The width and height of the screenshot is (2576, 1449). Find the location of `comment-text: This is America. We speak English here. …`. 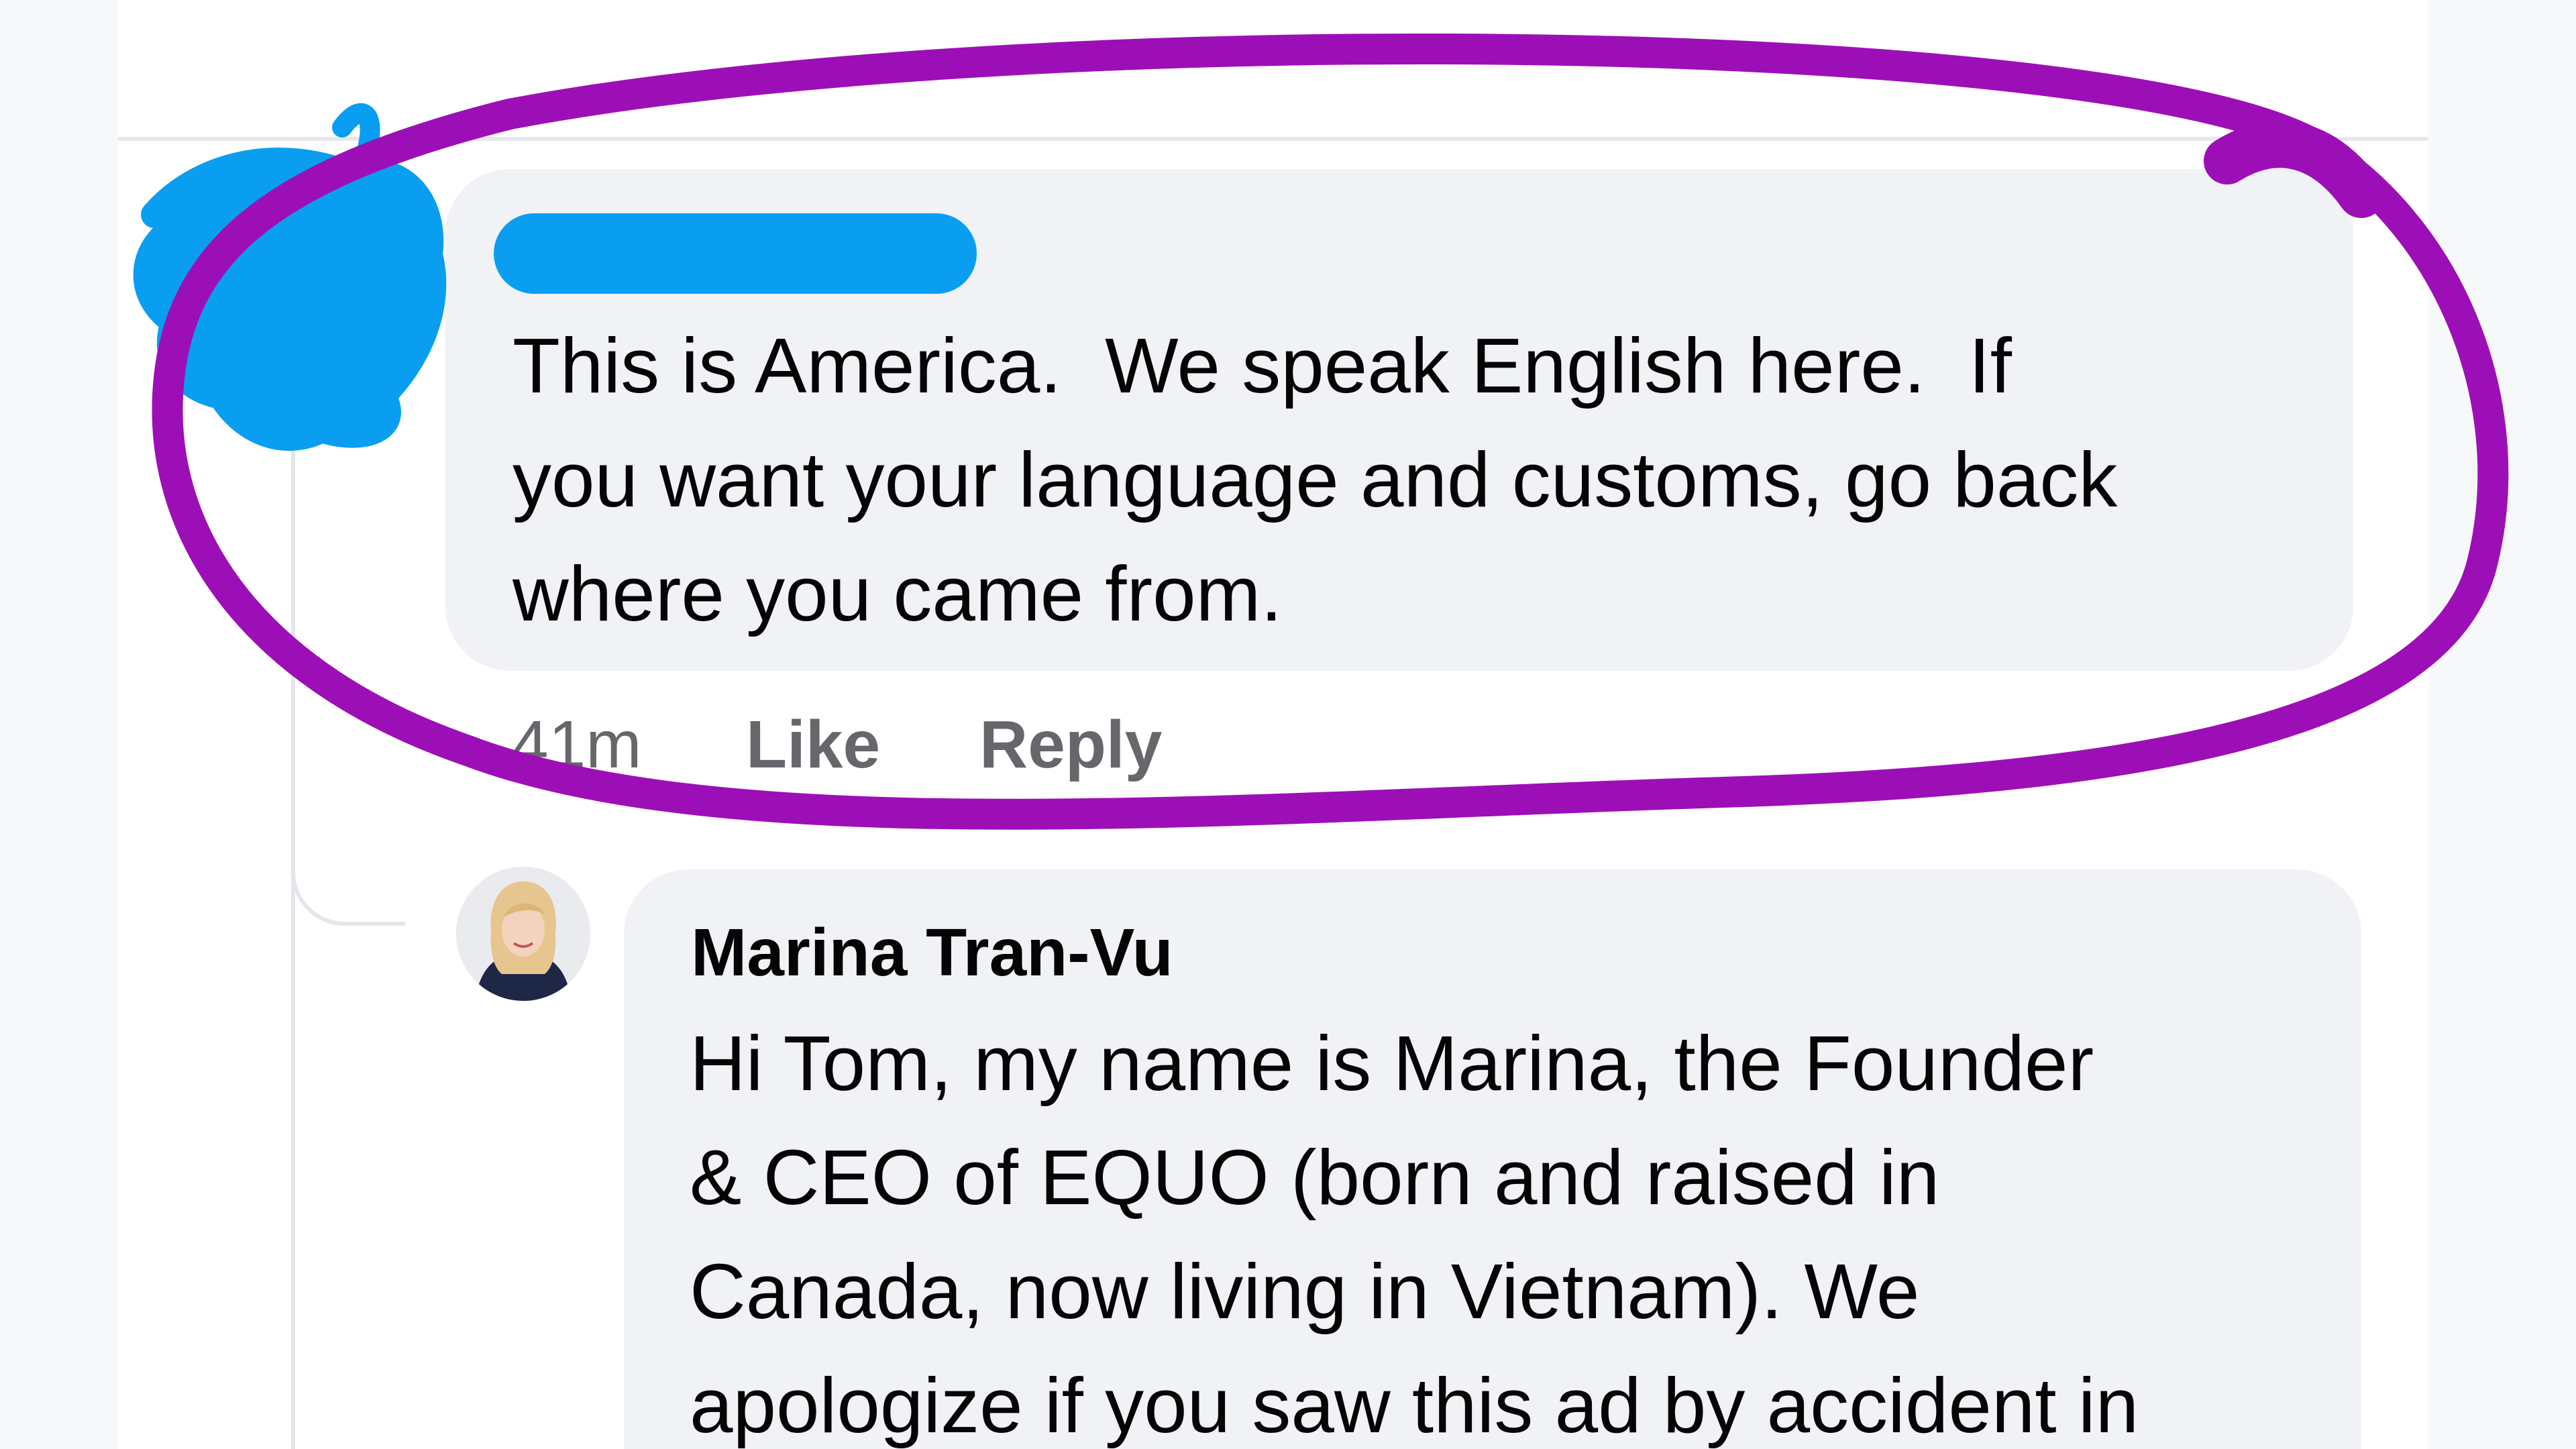

comment-text: This is America. We speak English here. … is located at coordinates (1315, 479).